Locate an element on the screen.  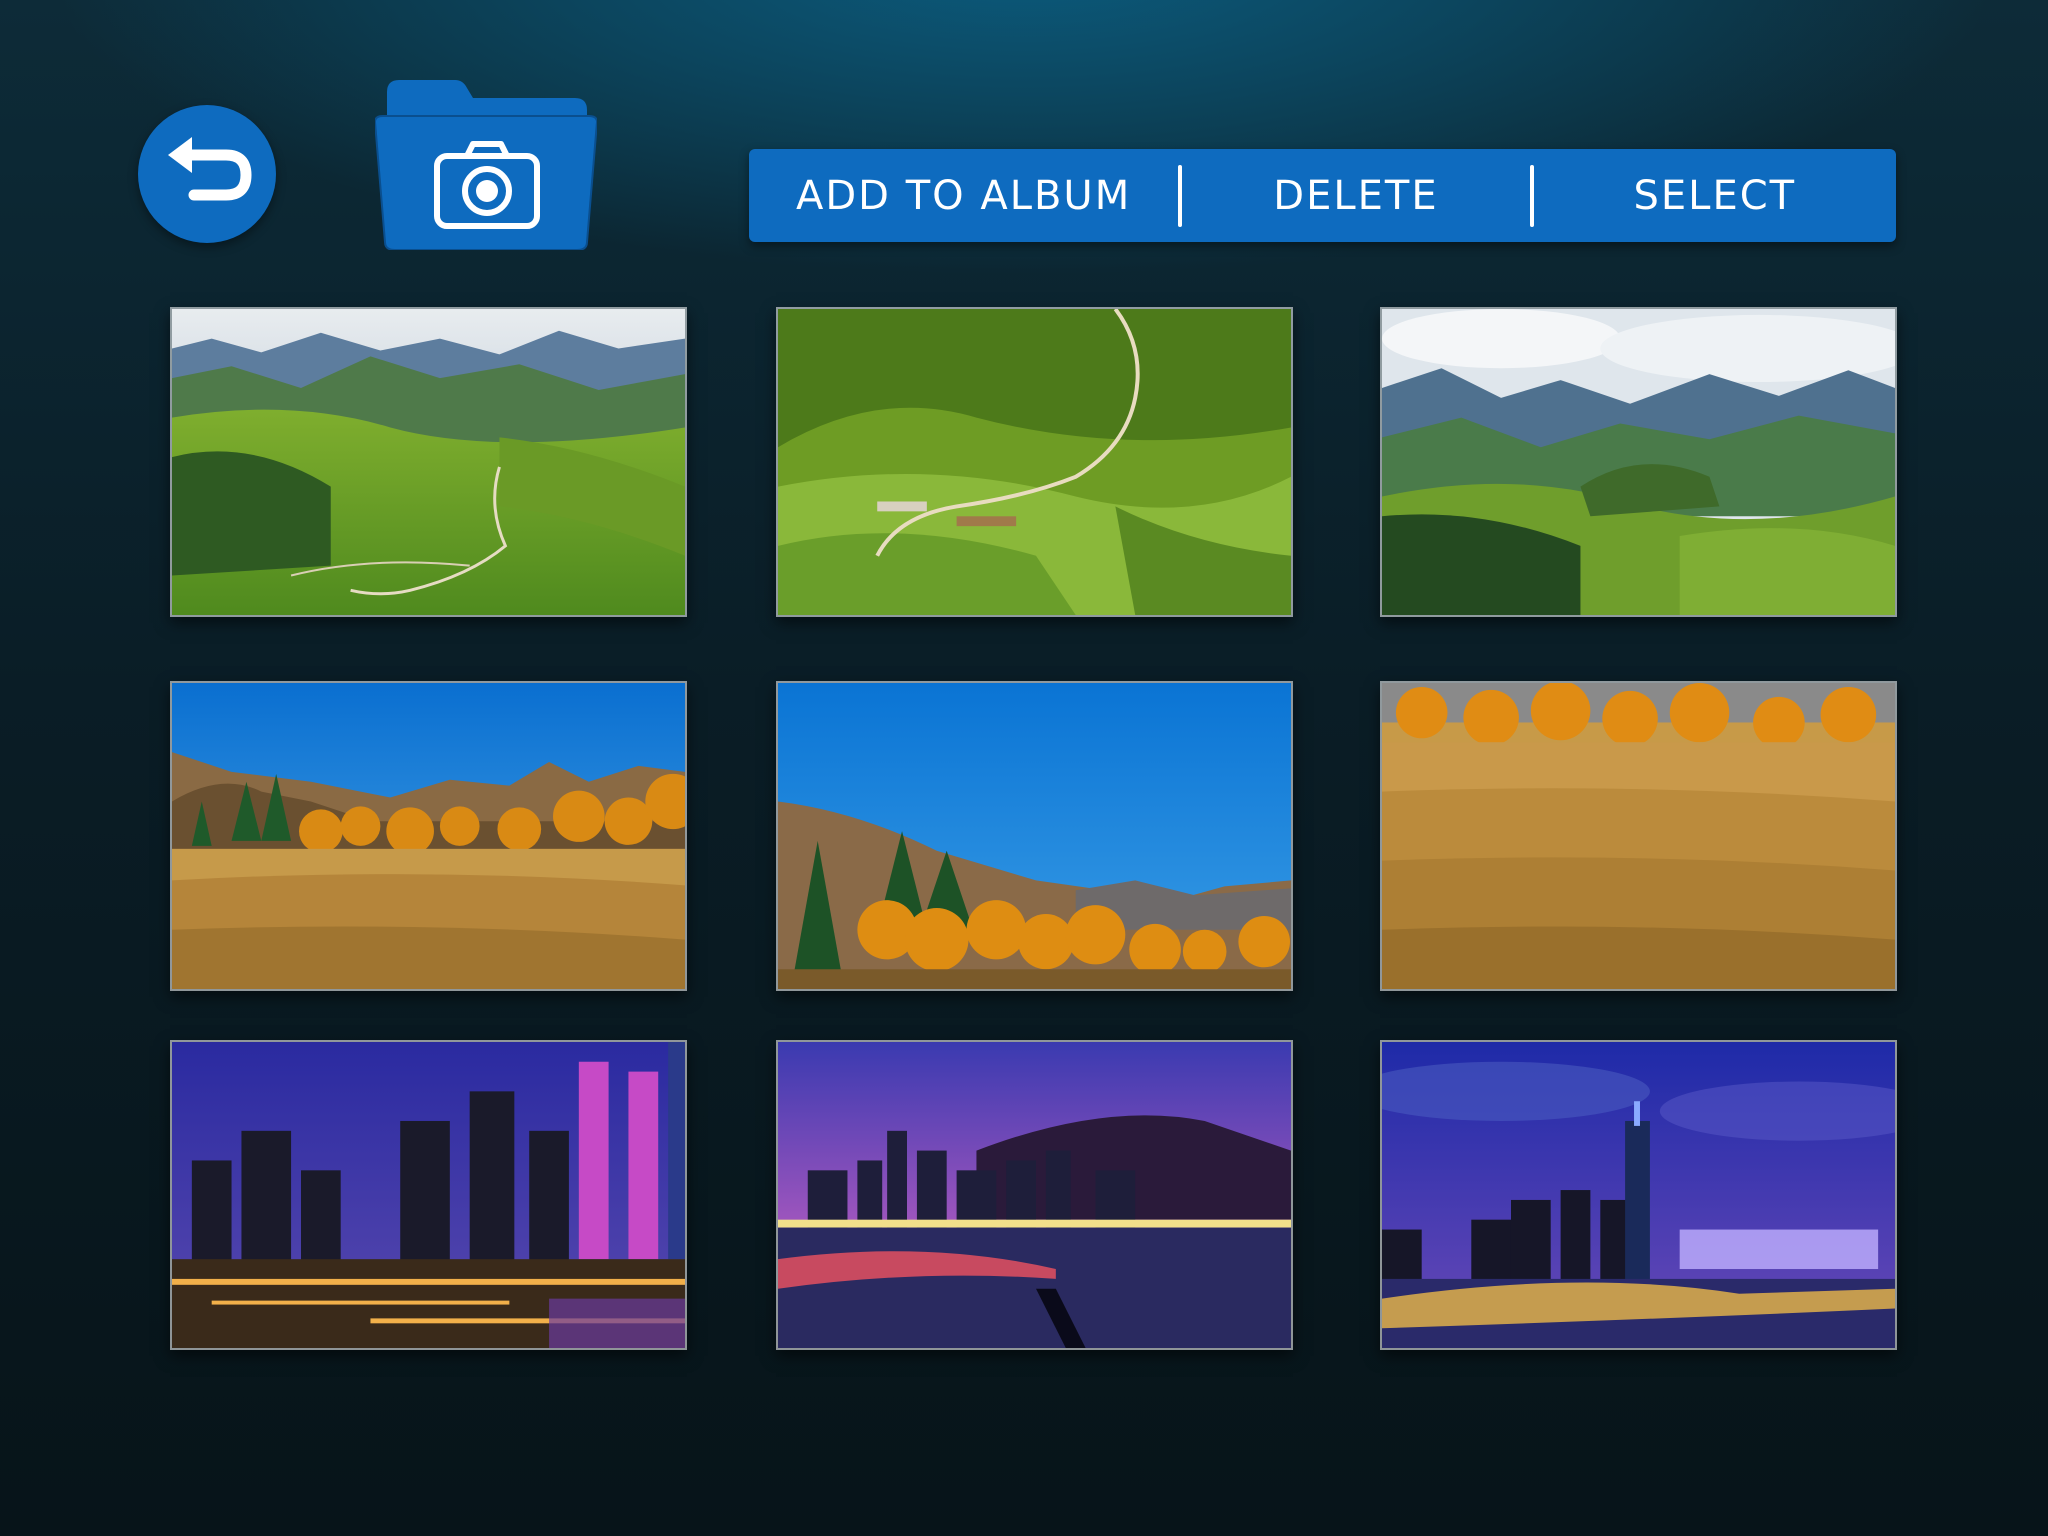
green-mountains-photo is located at coordinates (428, 462).